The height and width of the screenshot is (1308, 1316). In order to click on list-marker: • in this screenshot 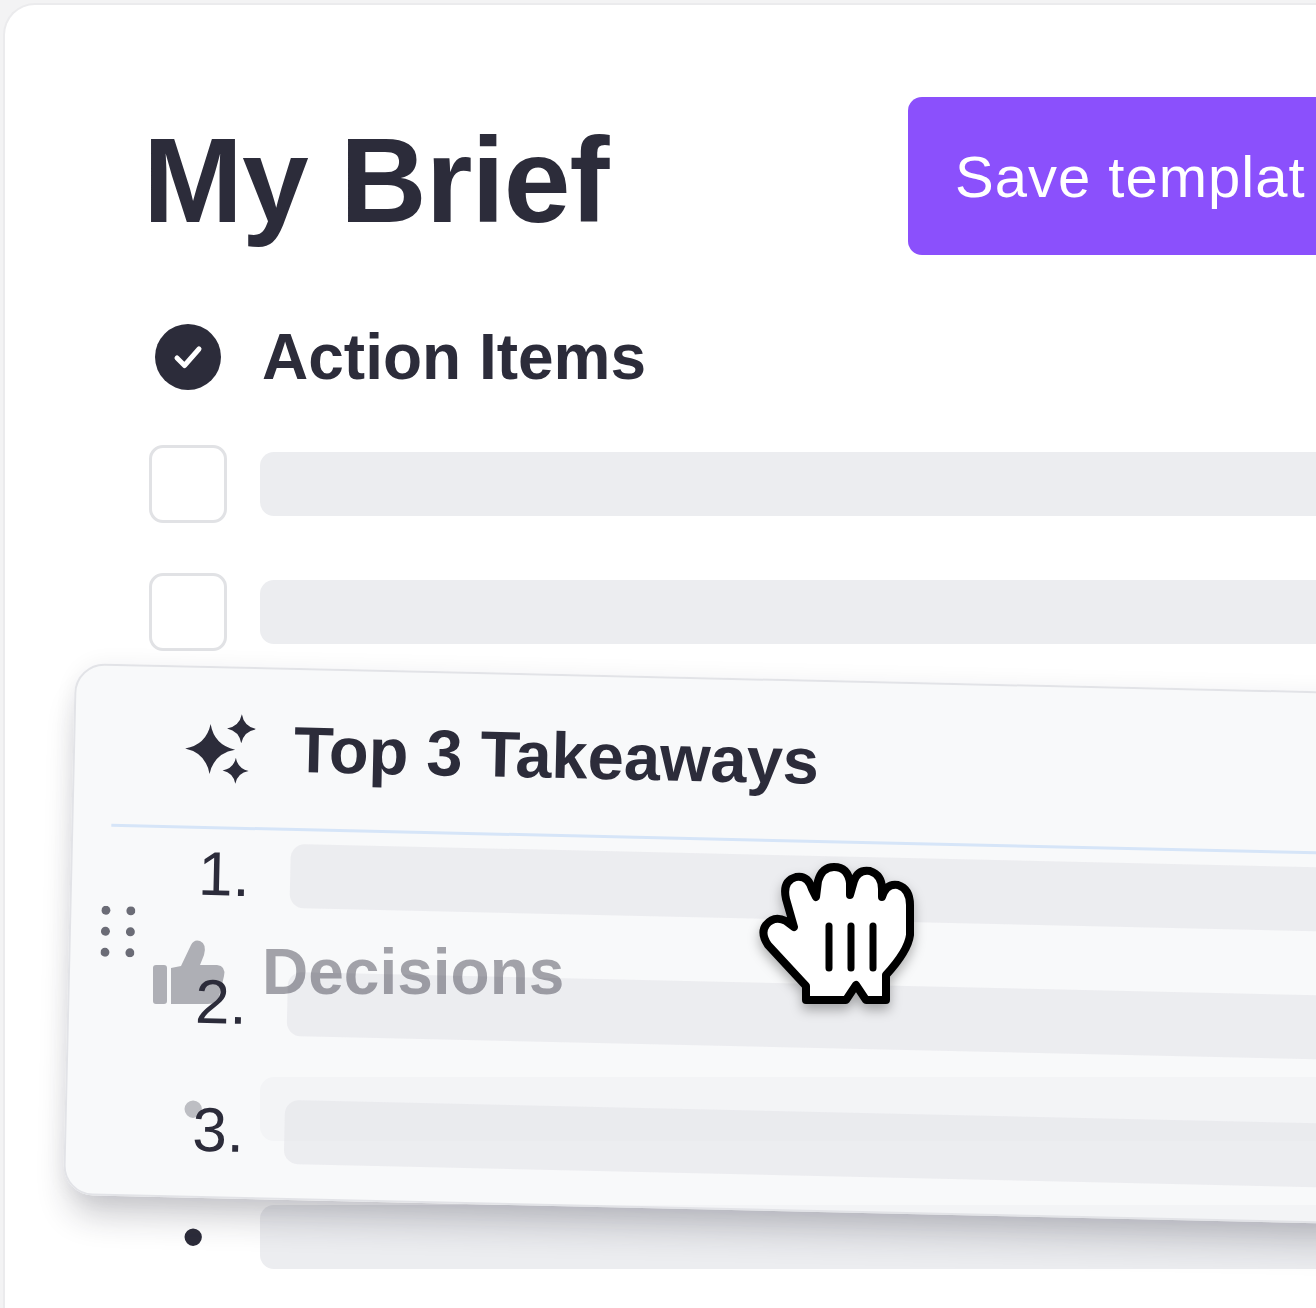, I will do `click(193, 1237)`.